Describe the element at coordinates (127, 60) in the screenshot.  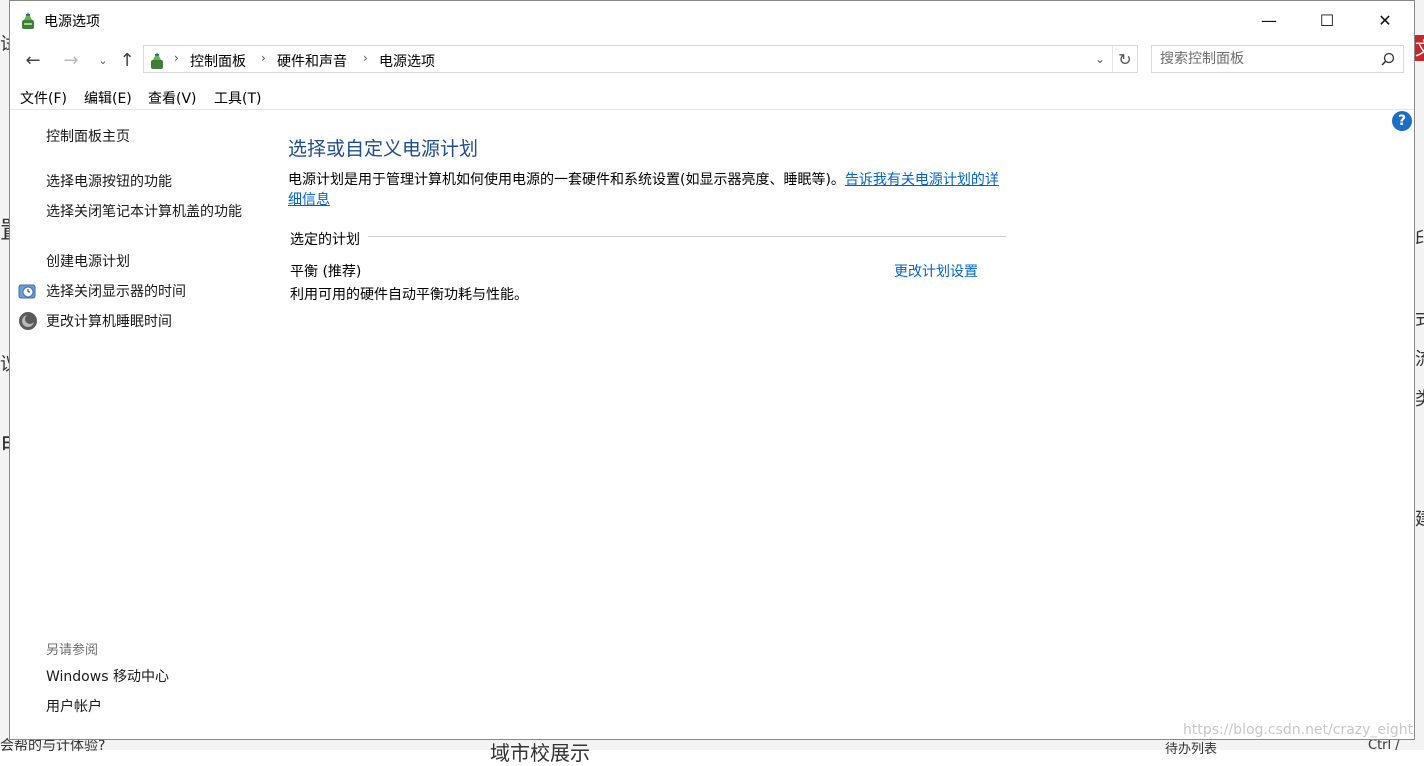
I see `up-button: ↑` at that location.